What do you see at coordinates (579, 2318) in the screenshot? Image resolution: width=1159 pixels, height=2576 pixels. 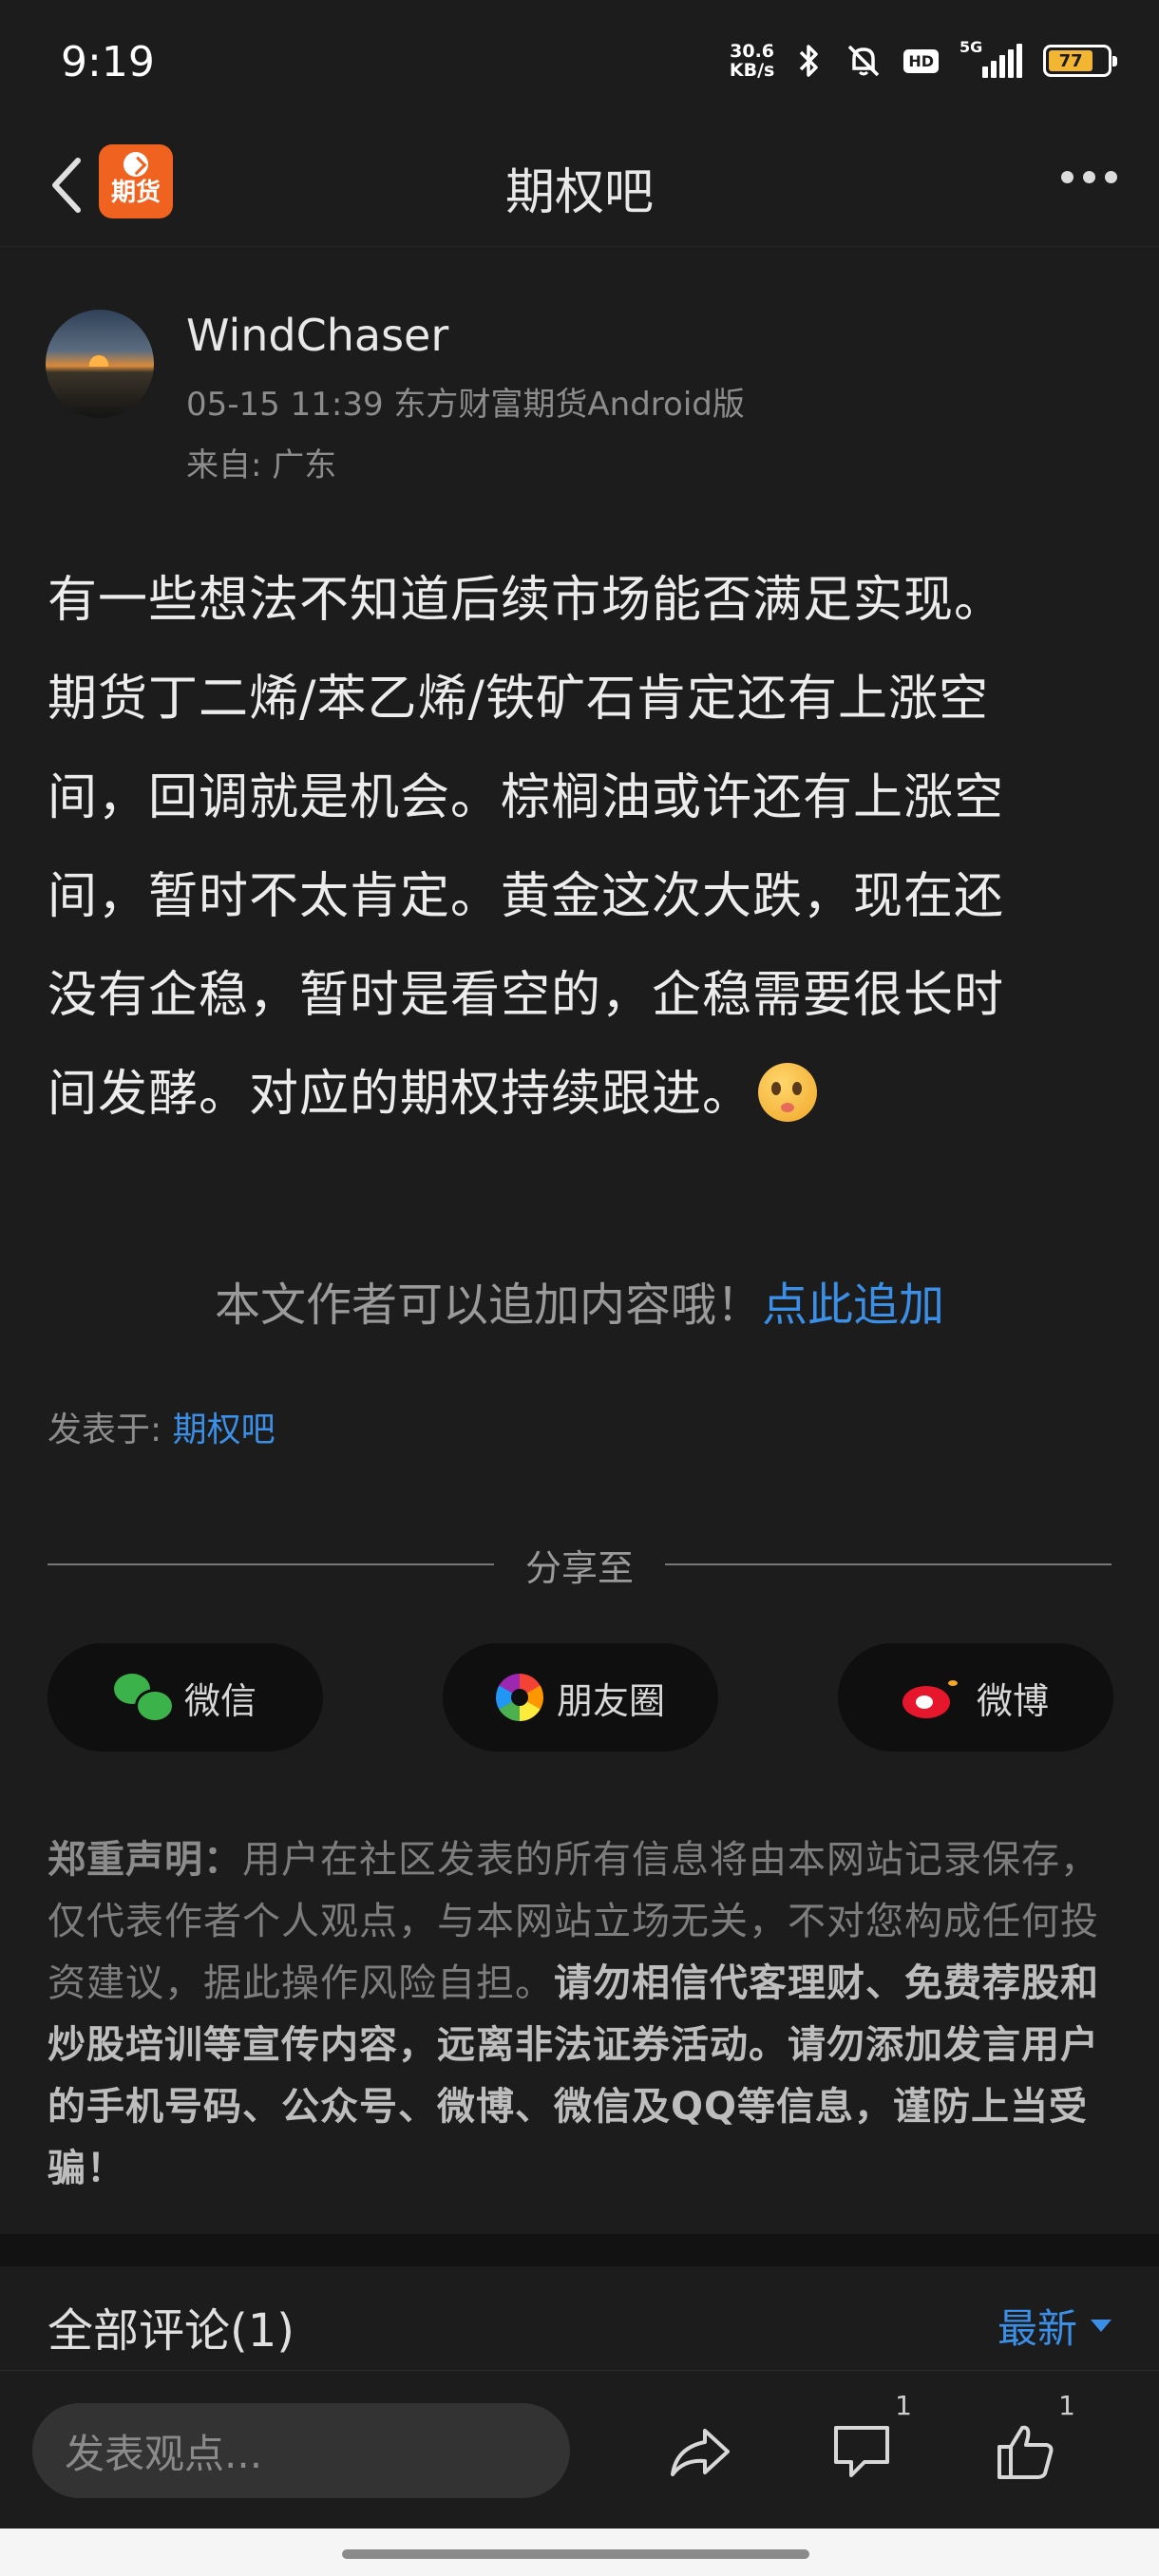 I see `comments-header: 全部评论(1) 最新` at bounding box center [579, 2318].